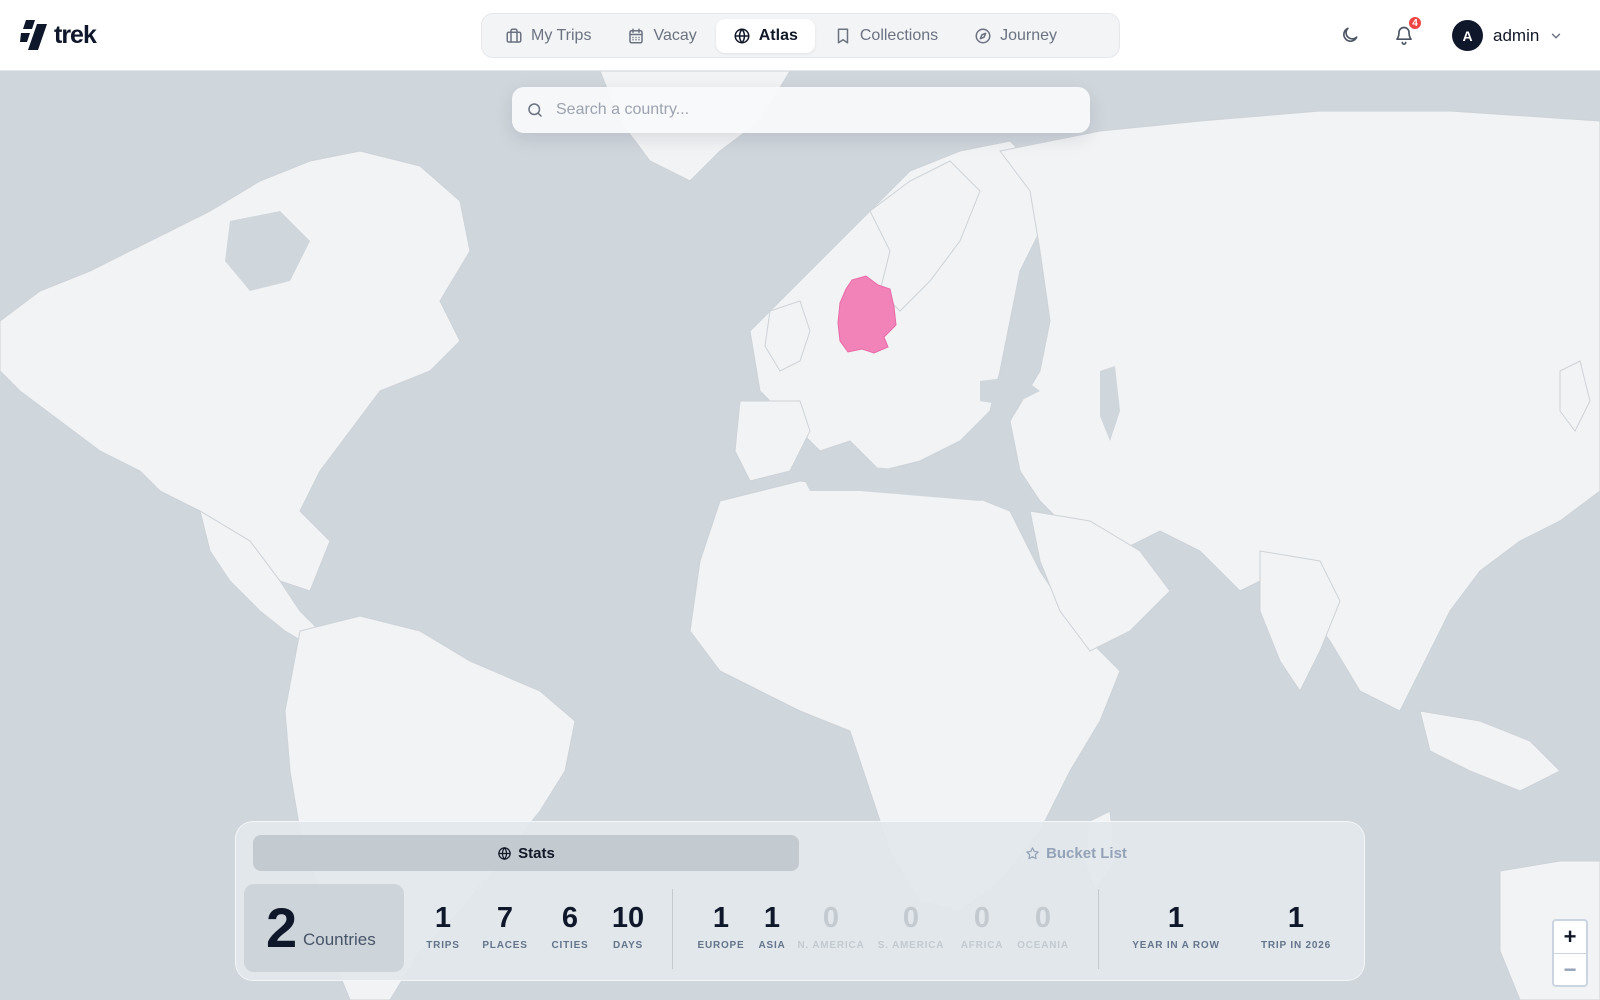 This screenshot has height=1000, width=1600. What do you see at coordinates (983, 35) in the screenshot?
I see `compass-icon` at bounding box center [983, 35].